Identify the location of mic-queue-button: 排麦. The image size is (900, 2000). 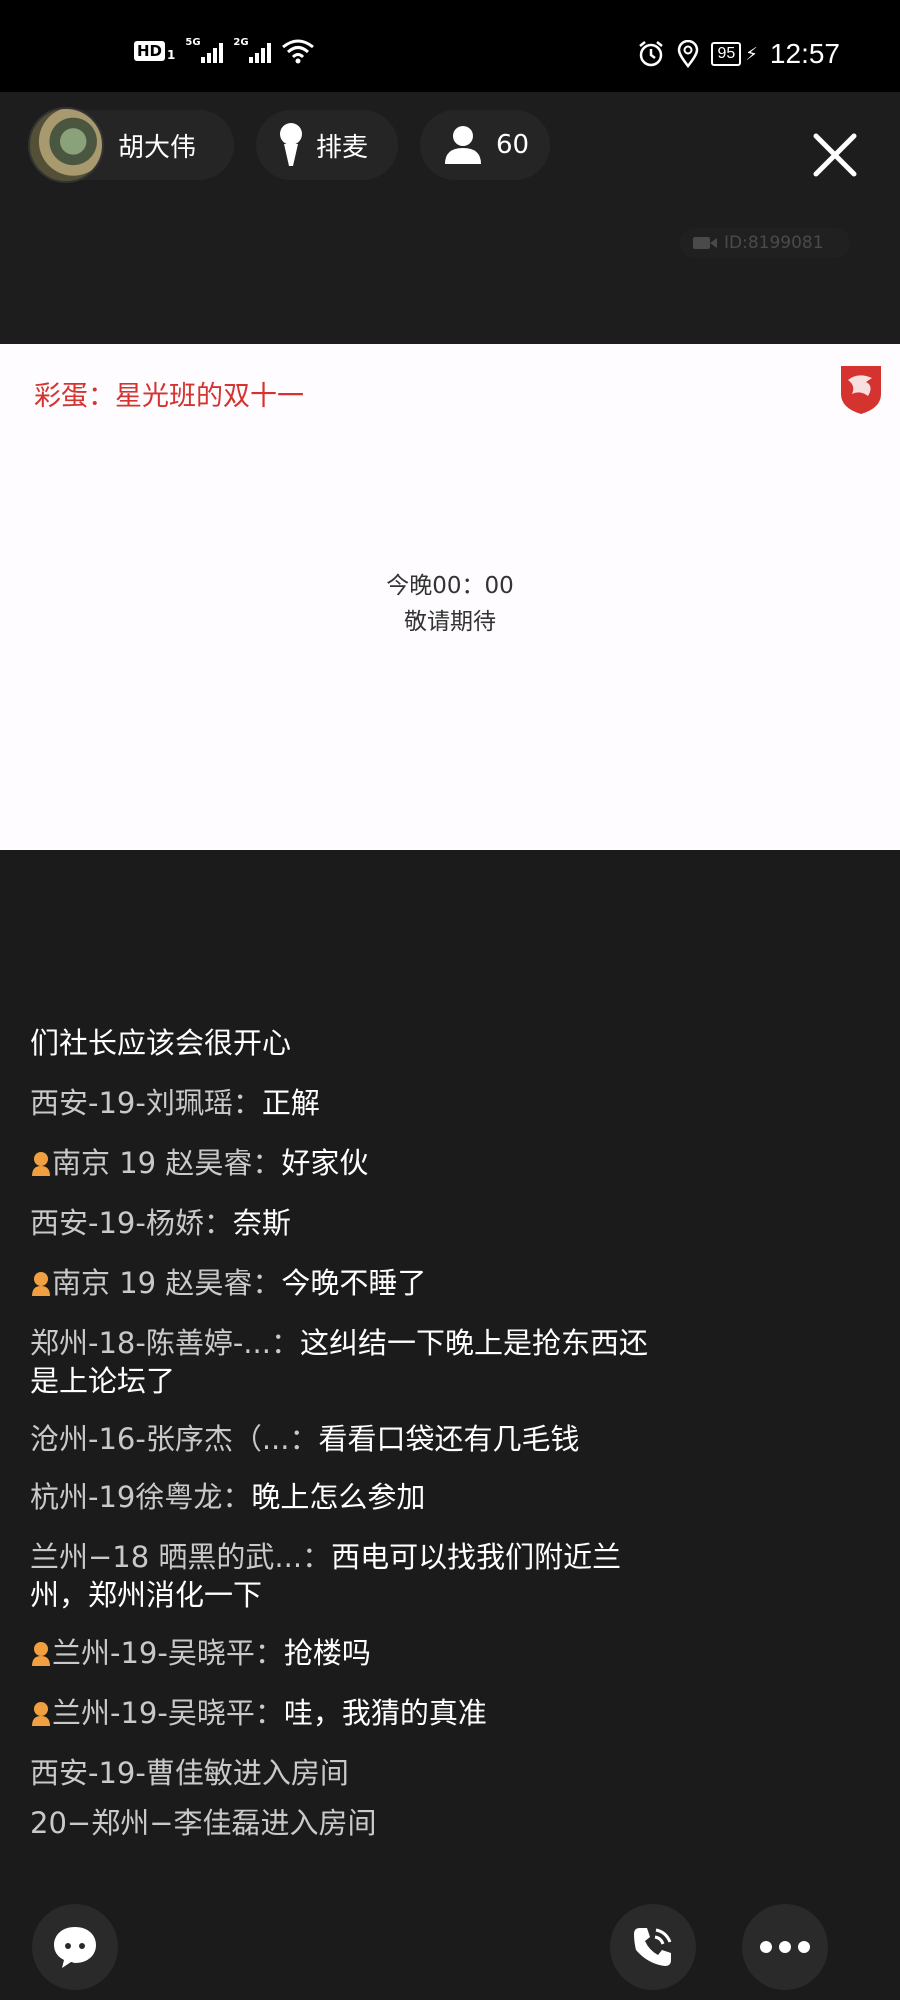
(327, 145).